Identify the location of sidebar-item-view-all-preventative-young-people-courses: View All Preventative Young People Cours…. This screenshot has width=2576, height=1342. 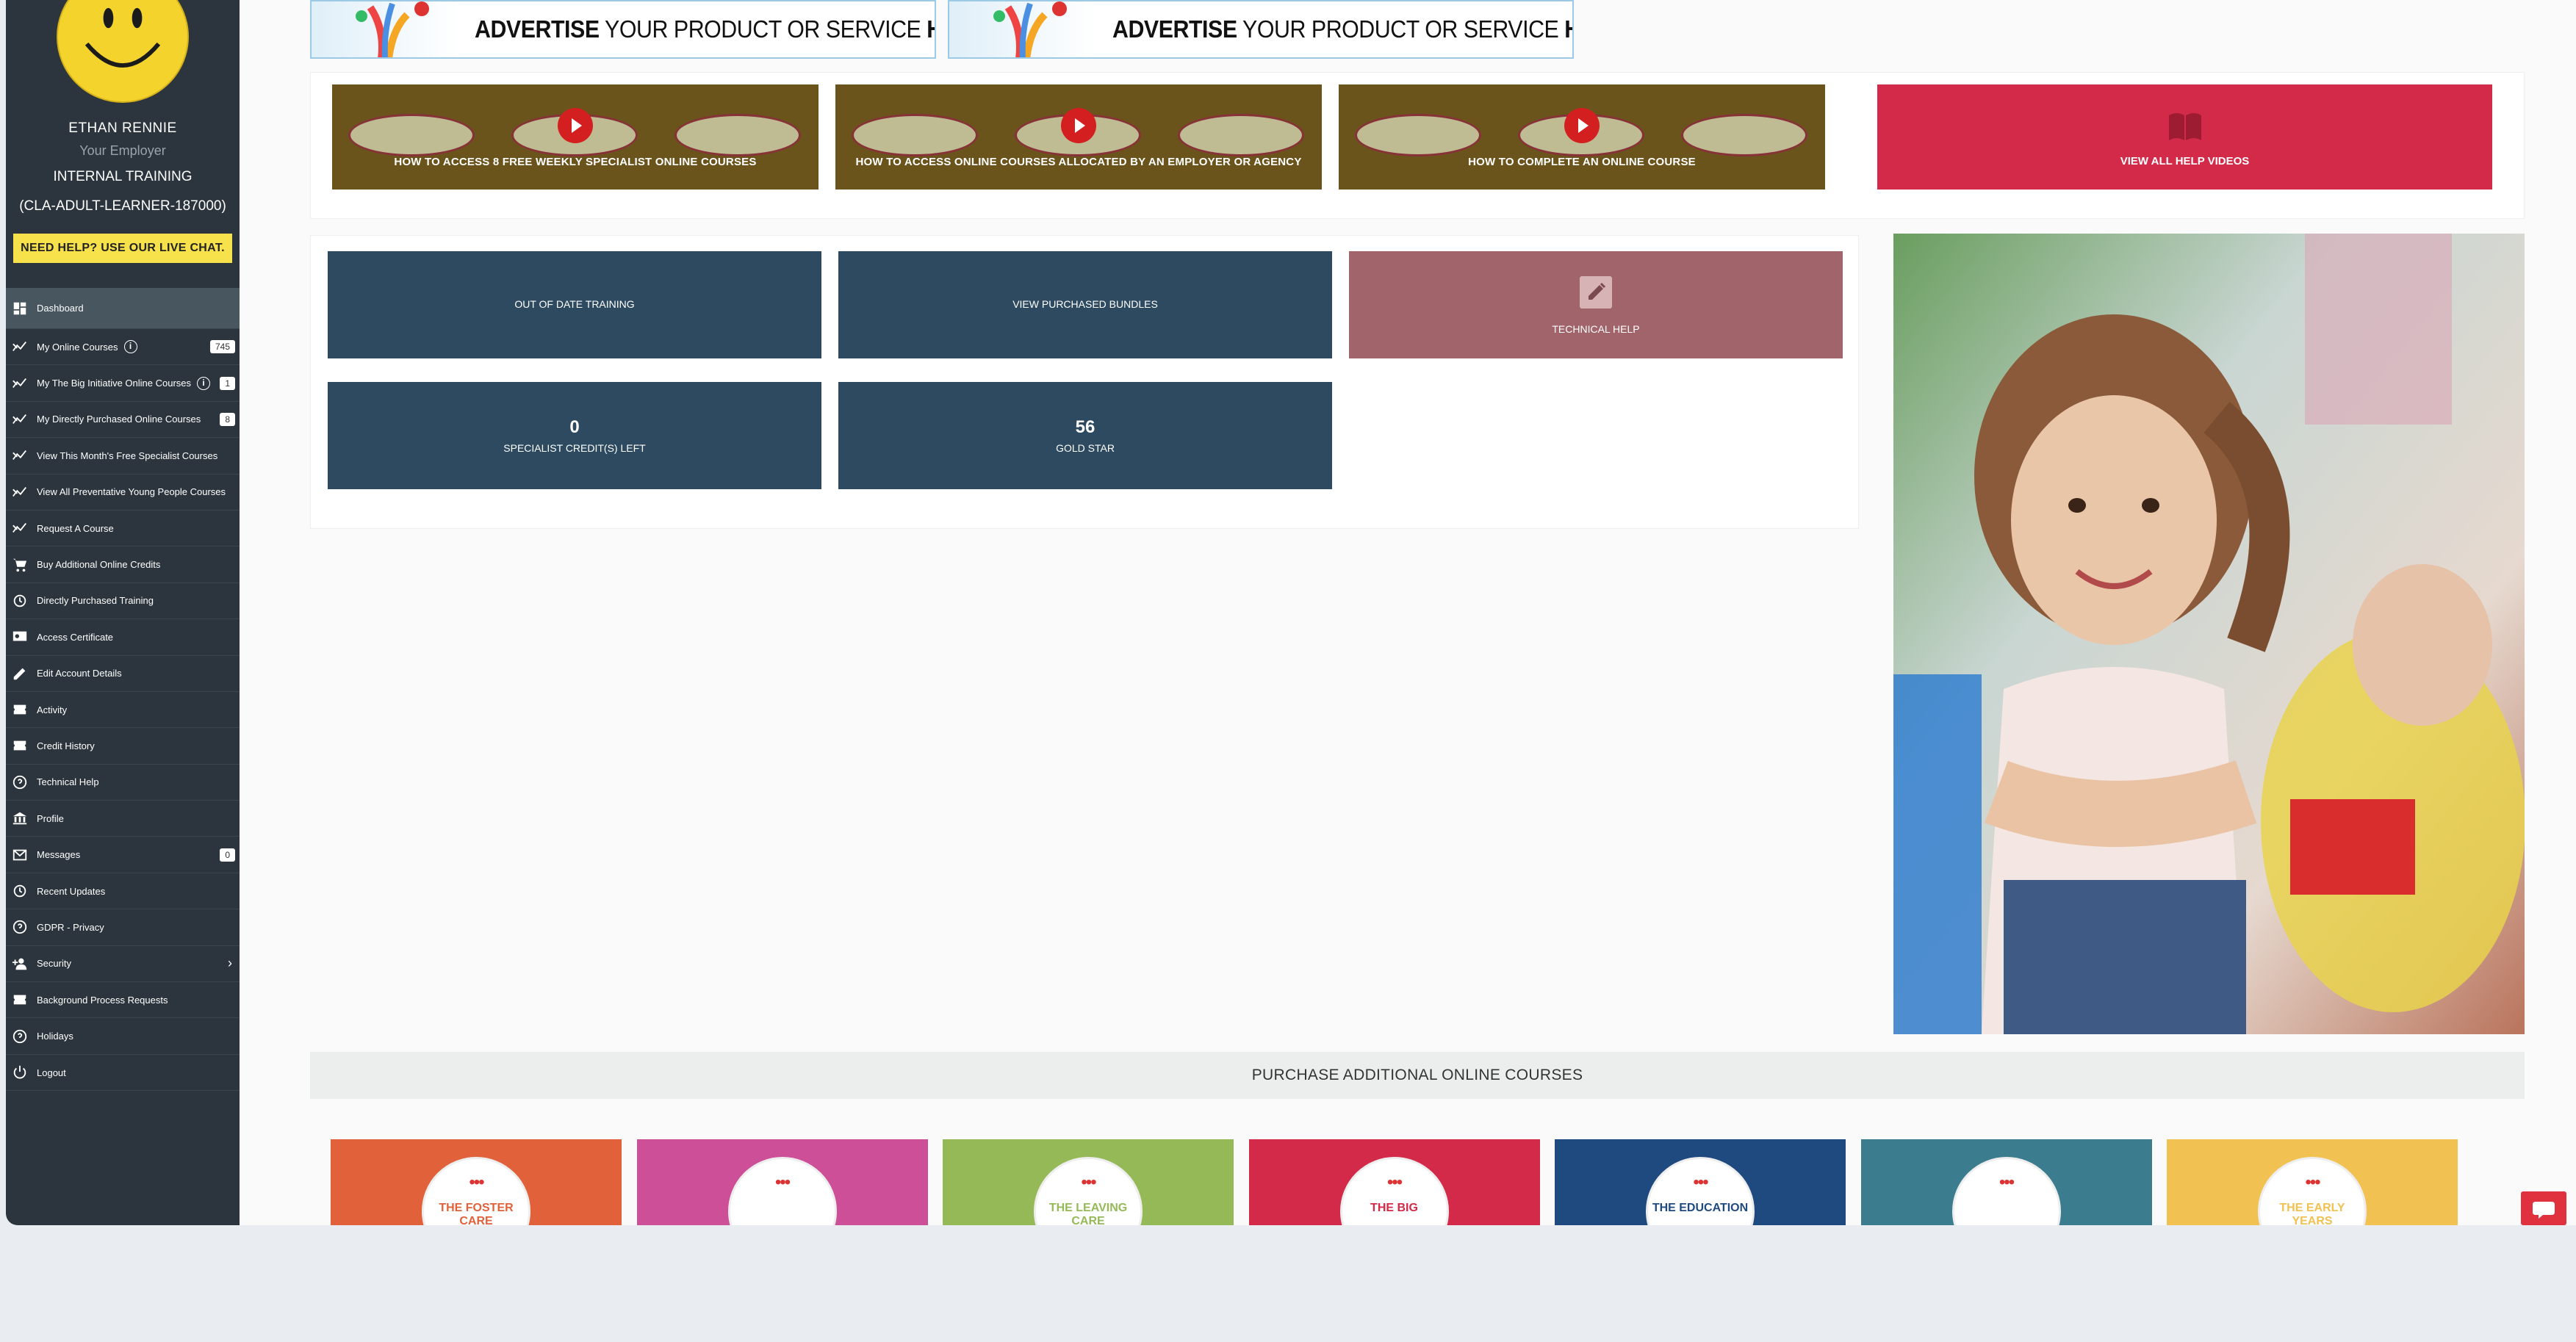
(123, 493).